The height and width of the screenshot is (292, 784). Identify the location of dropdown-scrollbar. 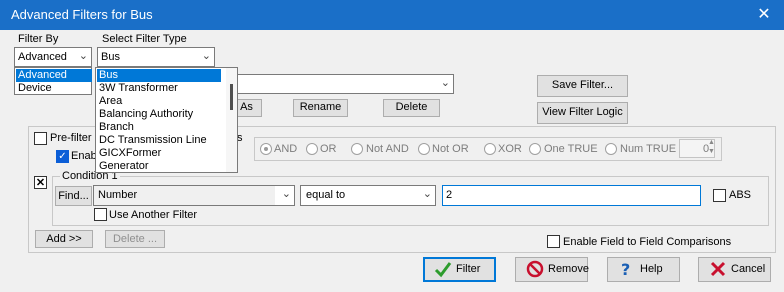
(231, 120).